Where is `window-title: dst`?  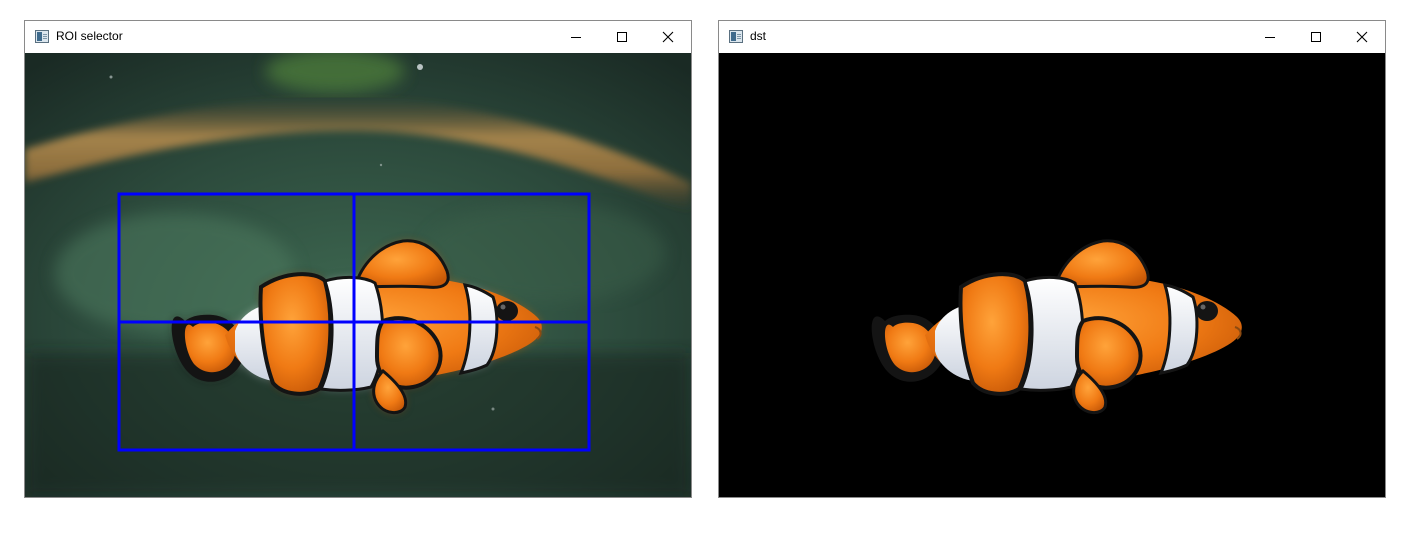 window-title: dst is located at coordinates (758, 36).